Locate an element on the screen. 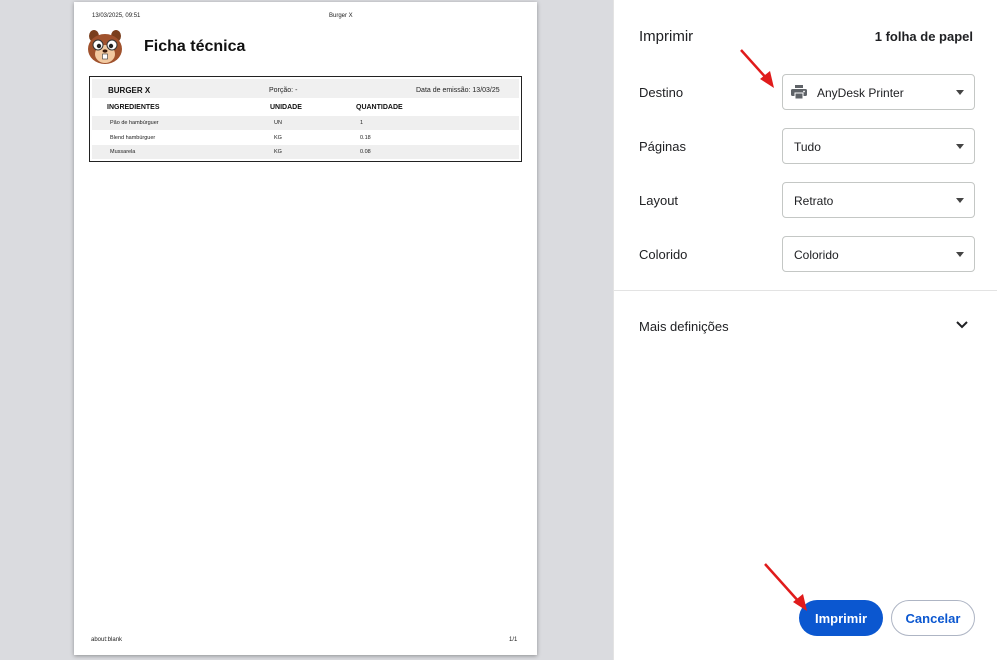 Image resolution: width=997 pixels, height=660 pixels. table-row: Blend hambúrguer KG 0.18 is located at coordinates (305, 138).